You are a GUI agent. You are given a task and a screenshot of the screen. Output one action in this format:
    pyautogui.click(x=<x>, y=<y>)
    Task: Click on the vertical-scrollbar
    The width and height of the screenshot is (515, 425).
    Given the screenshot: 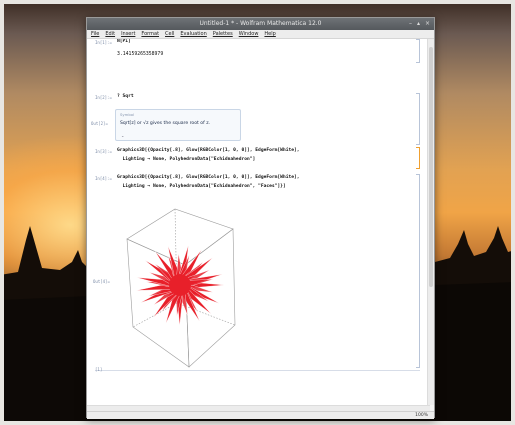 What is the action you would take?
    pyautogui.click(x=430, y=222)
    